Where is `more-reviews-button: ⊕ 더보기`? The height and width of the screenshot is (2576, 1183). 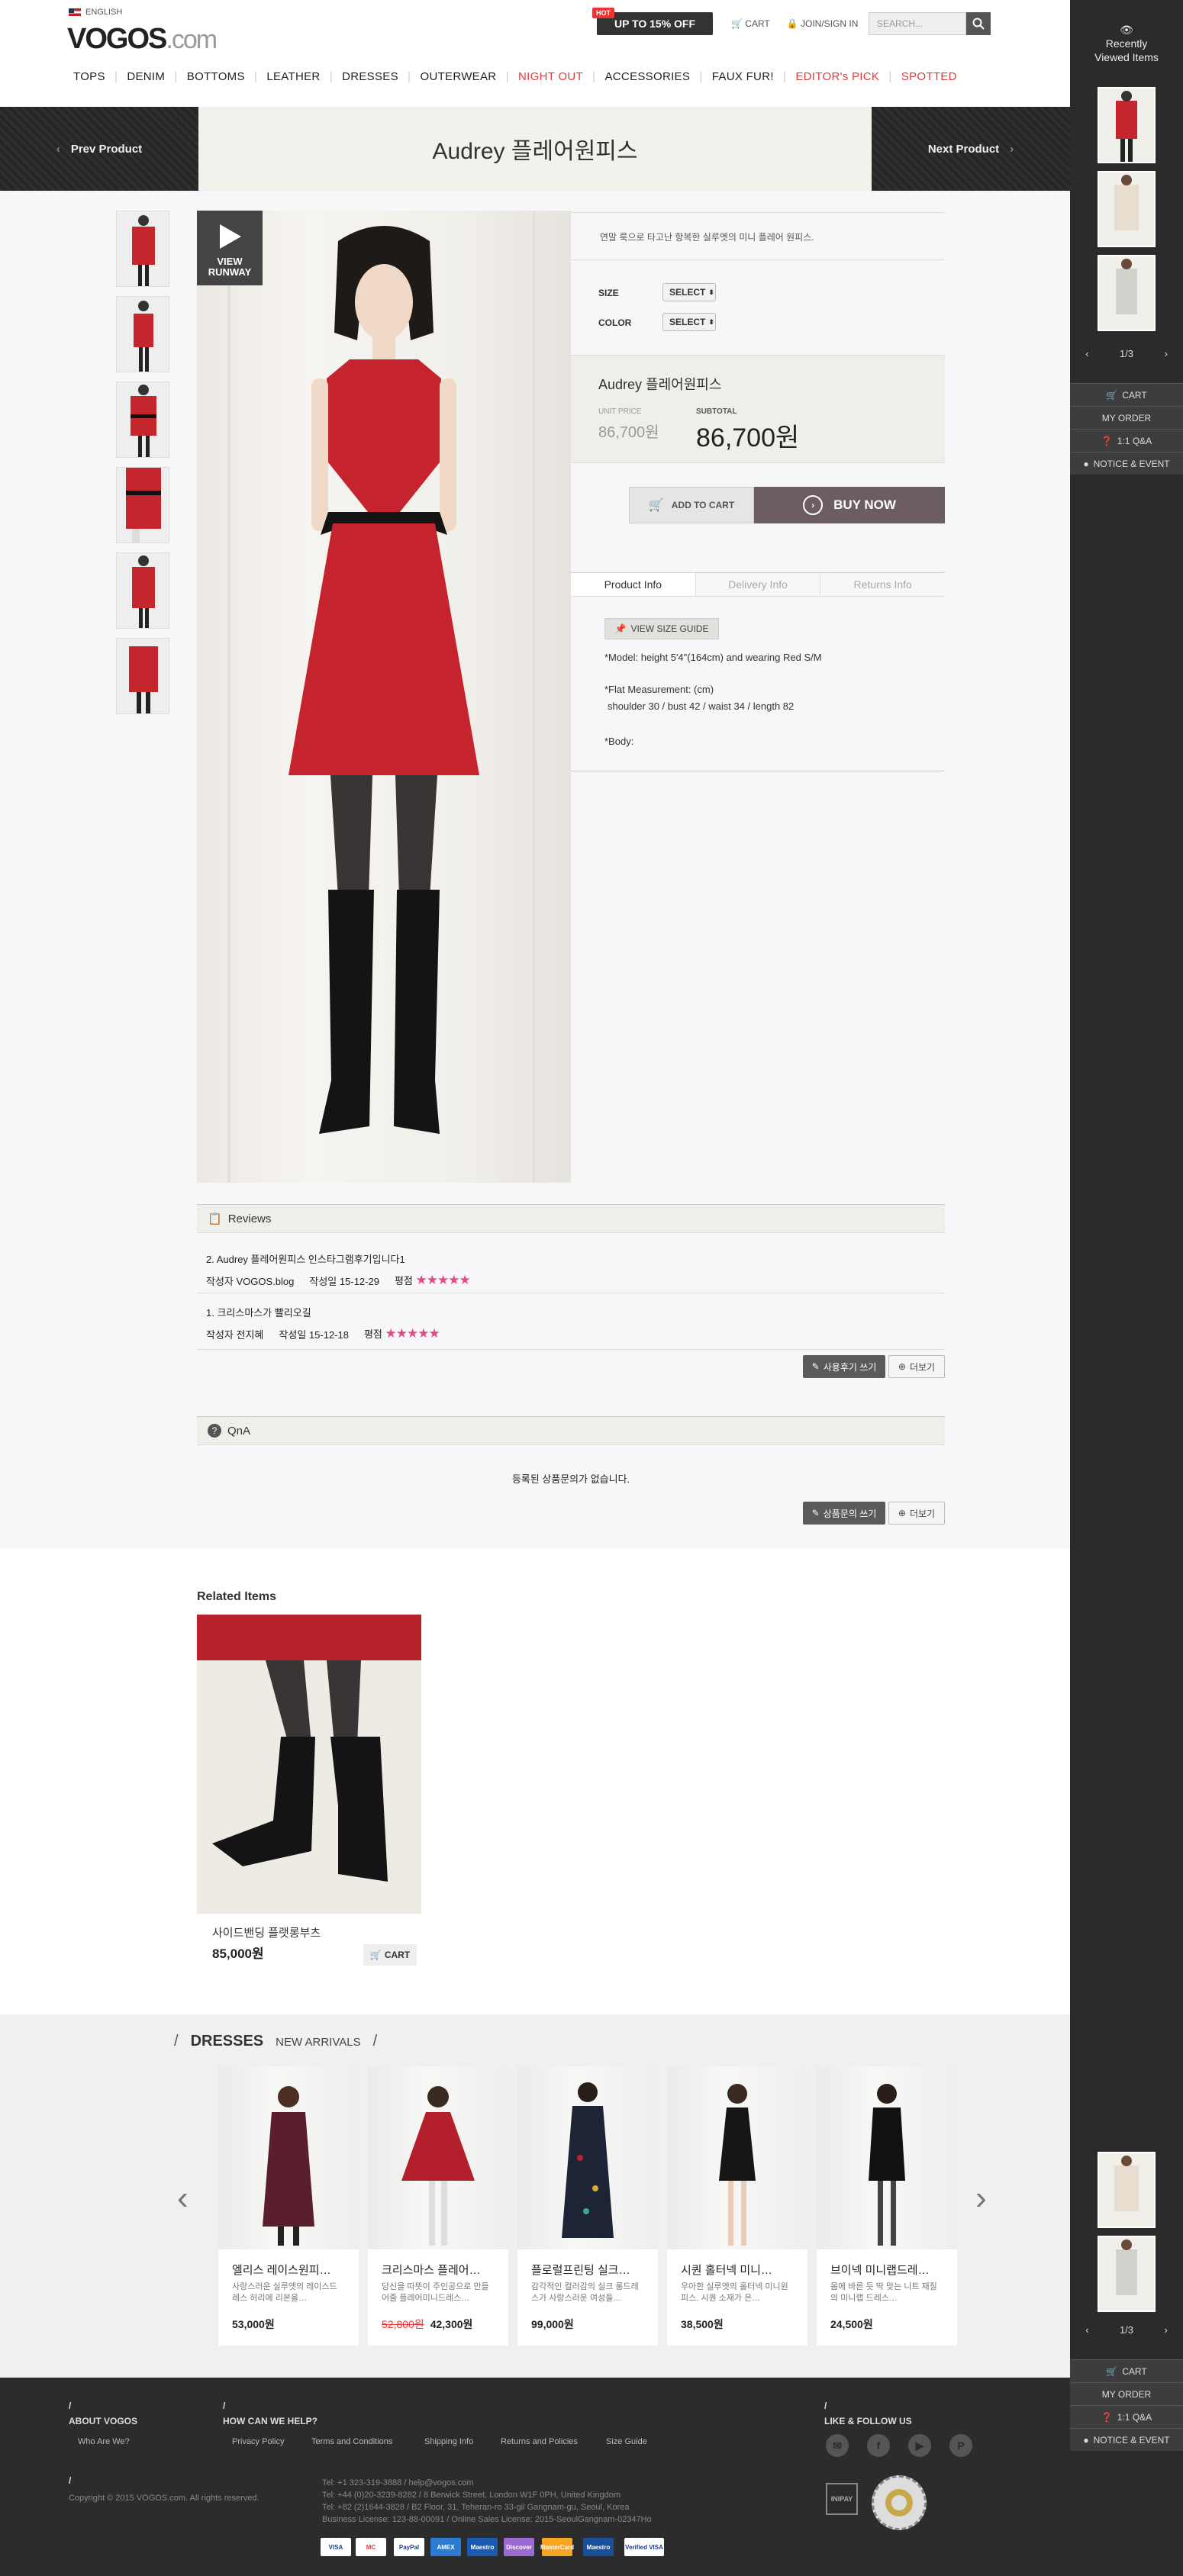
more-reviews-button: ⊕ 더보기 is located at coordinates (916, 1366).